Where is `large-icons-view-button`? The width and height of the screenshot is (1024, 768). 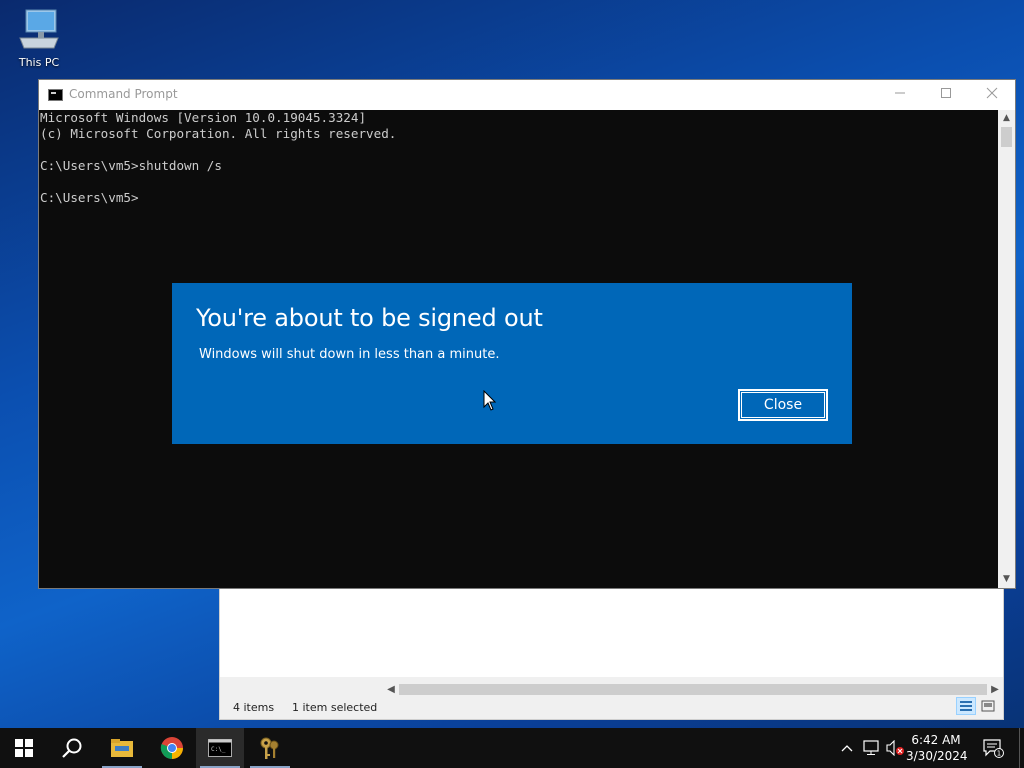 large-icons-view-button is located at coordinates (988, 706).